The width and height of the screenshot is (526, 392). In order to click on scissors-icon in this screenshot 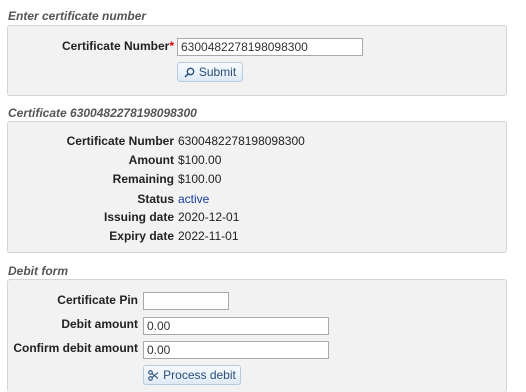, I will do `click(153, 375)`.